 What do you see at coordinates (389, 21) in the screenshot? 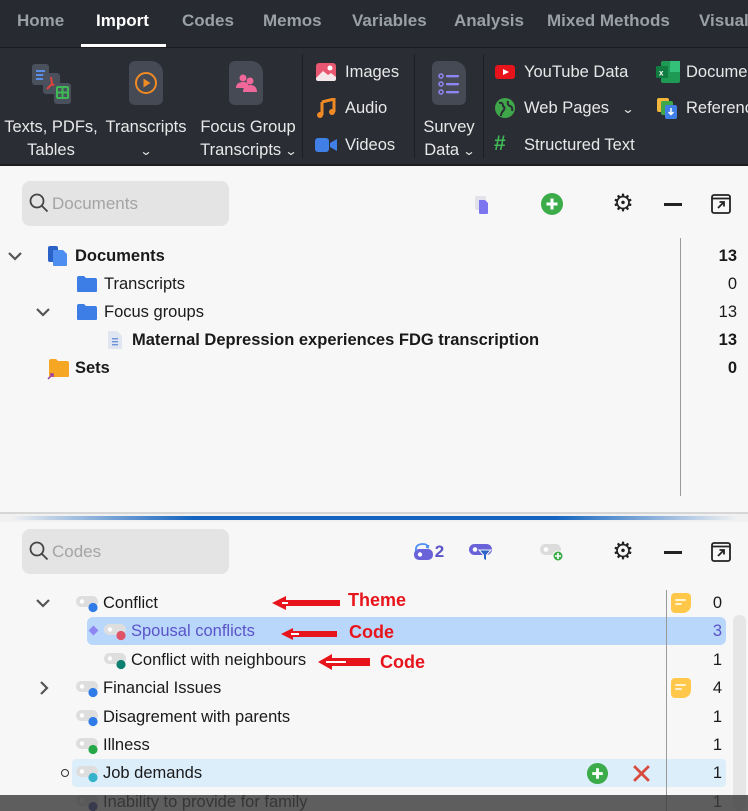
I see `tab-variables: Variables` at bounding box center [389, 21].